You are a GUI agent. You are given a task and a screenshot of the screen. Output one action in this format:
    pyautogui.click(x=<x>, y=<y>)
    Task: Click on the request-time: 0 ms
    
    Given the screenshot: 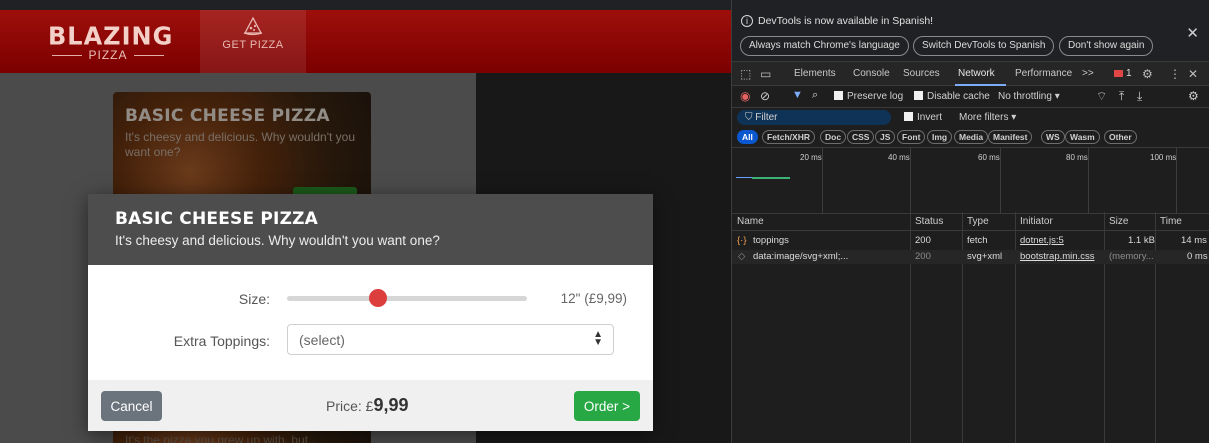 What is the action you would take?
    pyautogui.click(x=1197, y=256)
    